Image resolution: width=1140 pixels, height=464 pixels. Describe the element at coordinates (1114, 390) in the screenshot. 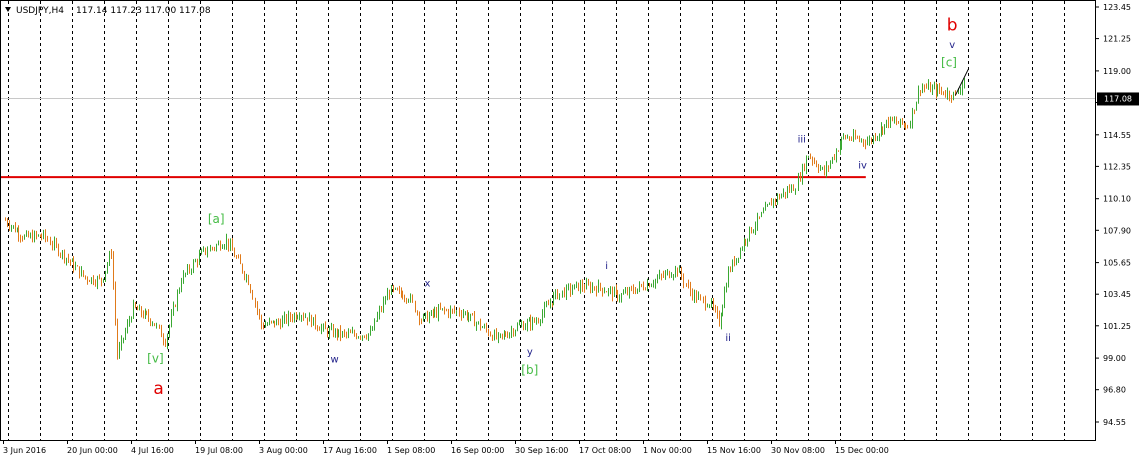

I see `y-tick-label: 96.80` at that location.